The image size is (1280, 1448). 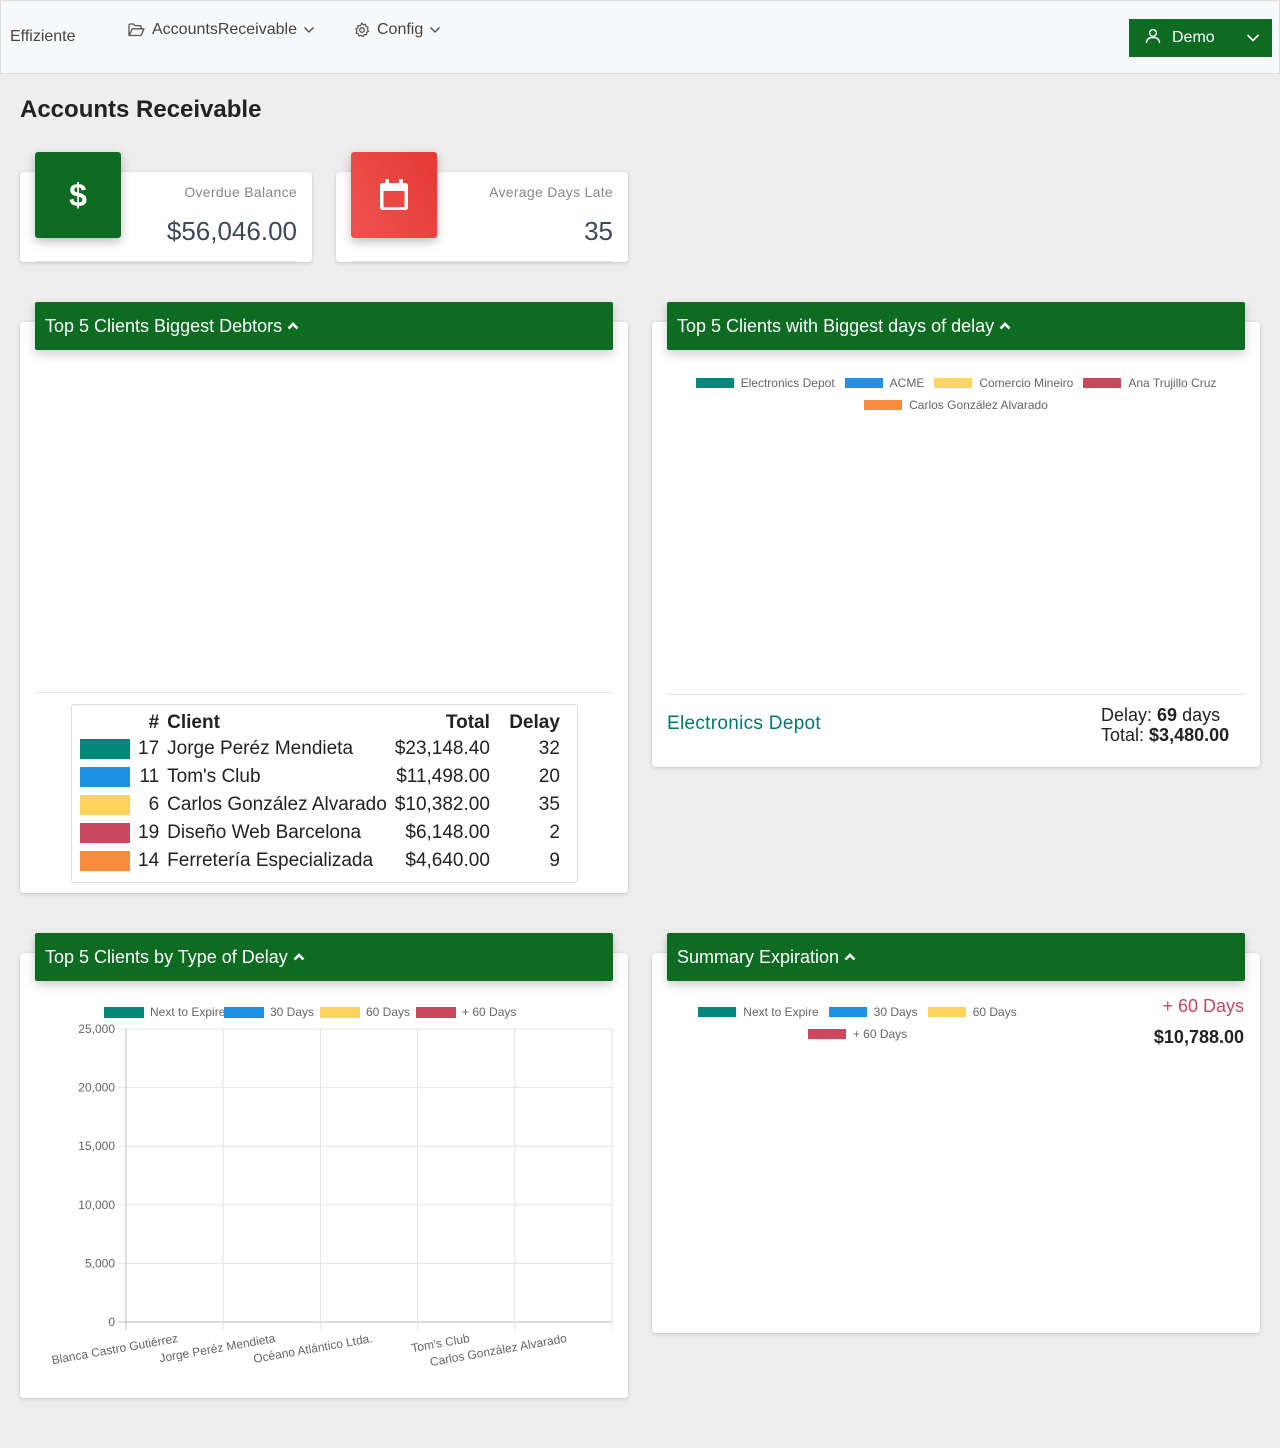 I want to click on average-days-late-value: 35, so click(x=598, y=231).